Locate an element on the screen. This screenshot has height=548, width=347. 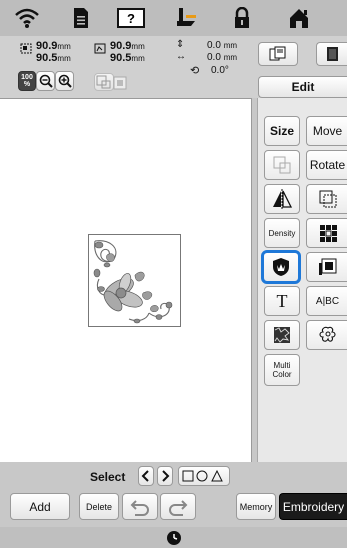
outline-flower-icon is located at coordinates (327, 334).